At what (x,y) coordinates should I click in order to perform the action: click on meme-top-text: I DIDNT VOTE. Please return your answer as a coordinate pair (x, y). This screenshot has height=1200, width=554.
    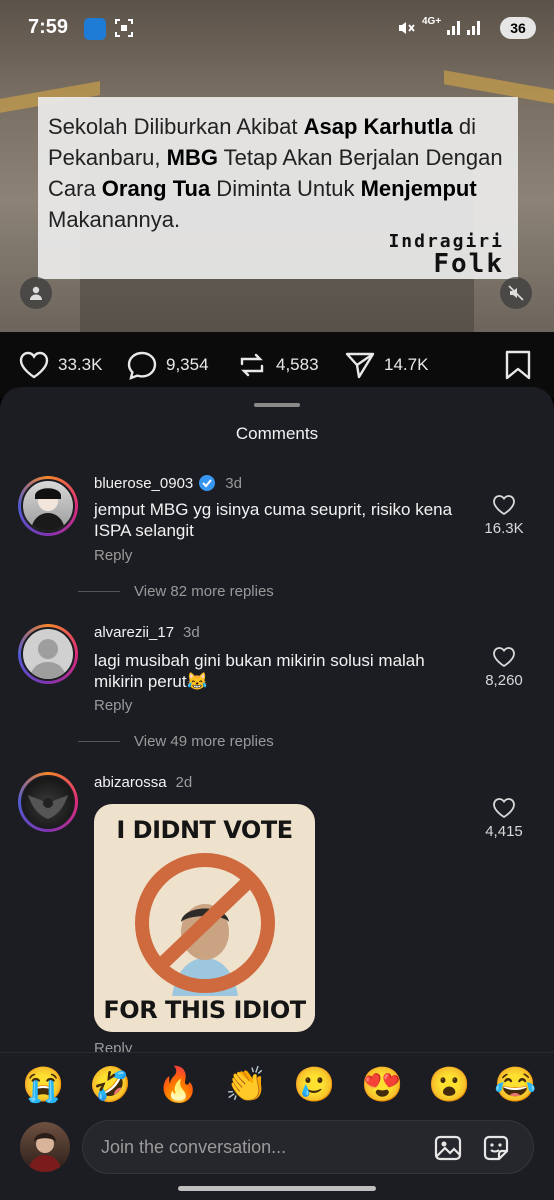
    Looking at the image, I should click on (204, 830).